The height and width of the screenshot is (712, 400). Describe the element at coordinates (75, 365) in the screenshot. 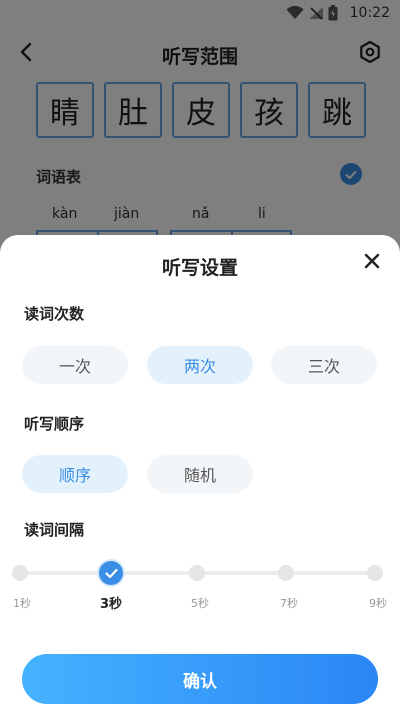

I see `read-count-option-once: 一次` at that location.